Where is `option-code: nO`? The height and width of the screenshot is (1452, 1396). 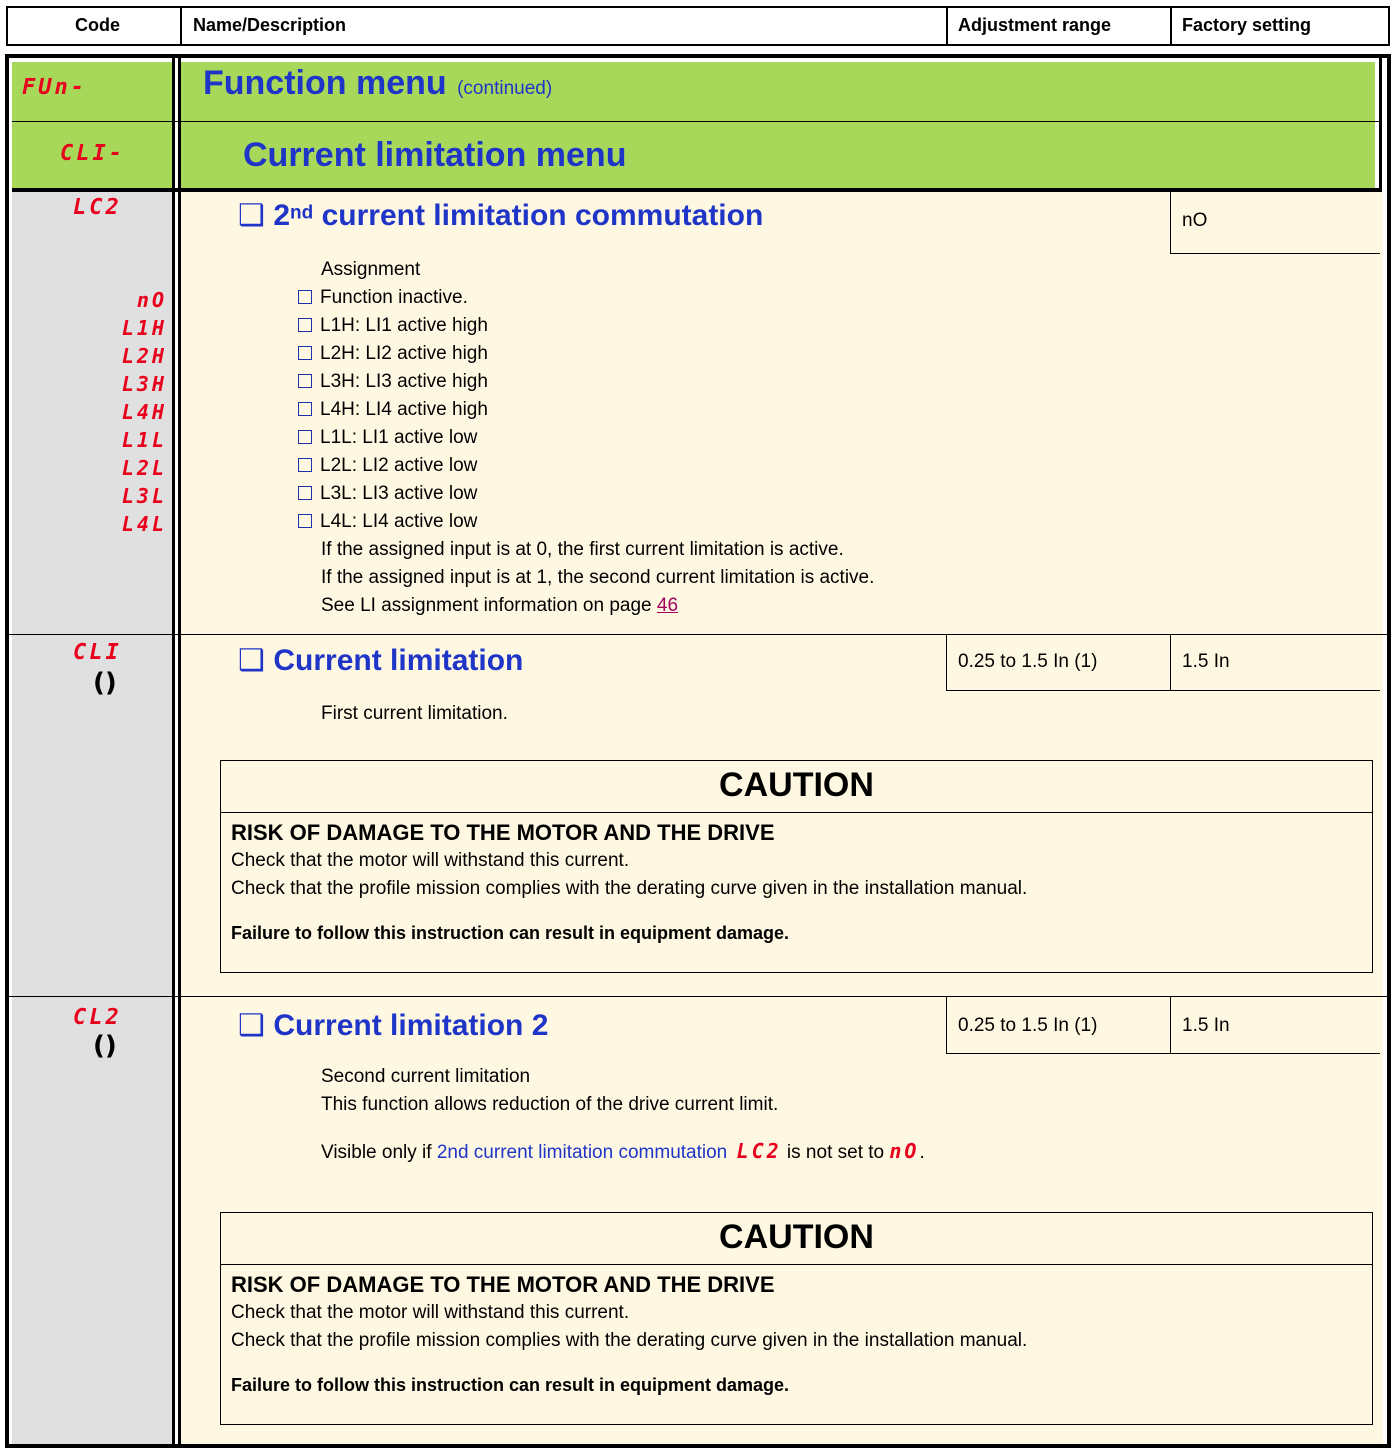 option-code: nO is located at coordinates (151, 300).